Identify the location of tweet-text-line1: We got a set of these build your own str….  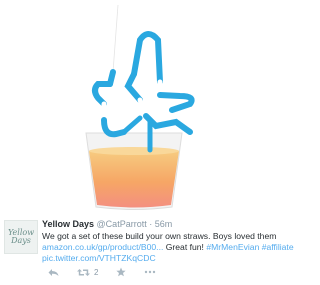
(159, 236).